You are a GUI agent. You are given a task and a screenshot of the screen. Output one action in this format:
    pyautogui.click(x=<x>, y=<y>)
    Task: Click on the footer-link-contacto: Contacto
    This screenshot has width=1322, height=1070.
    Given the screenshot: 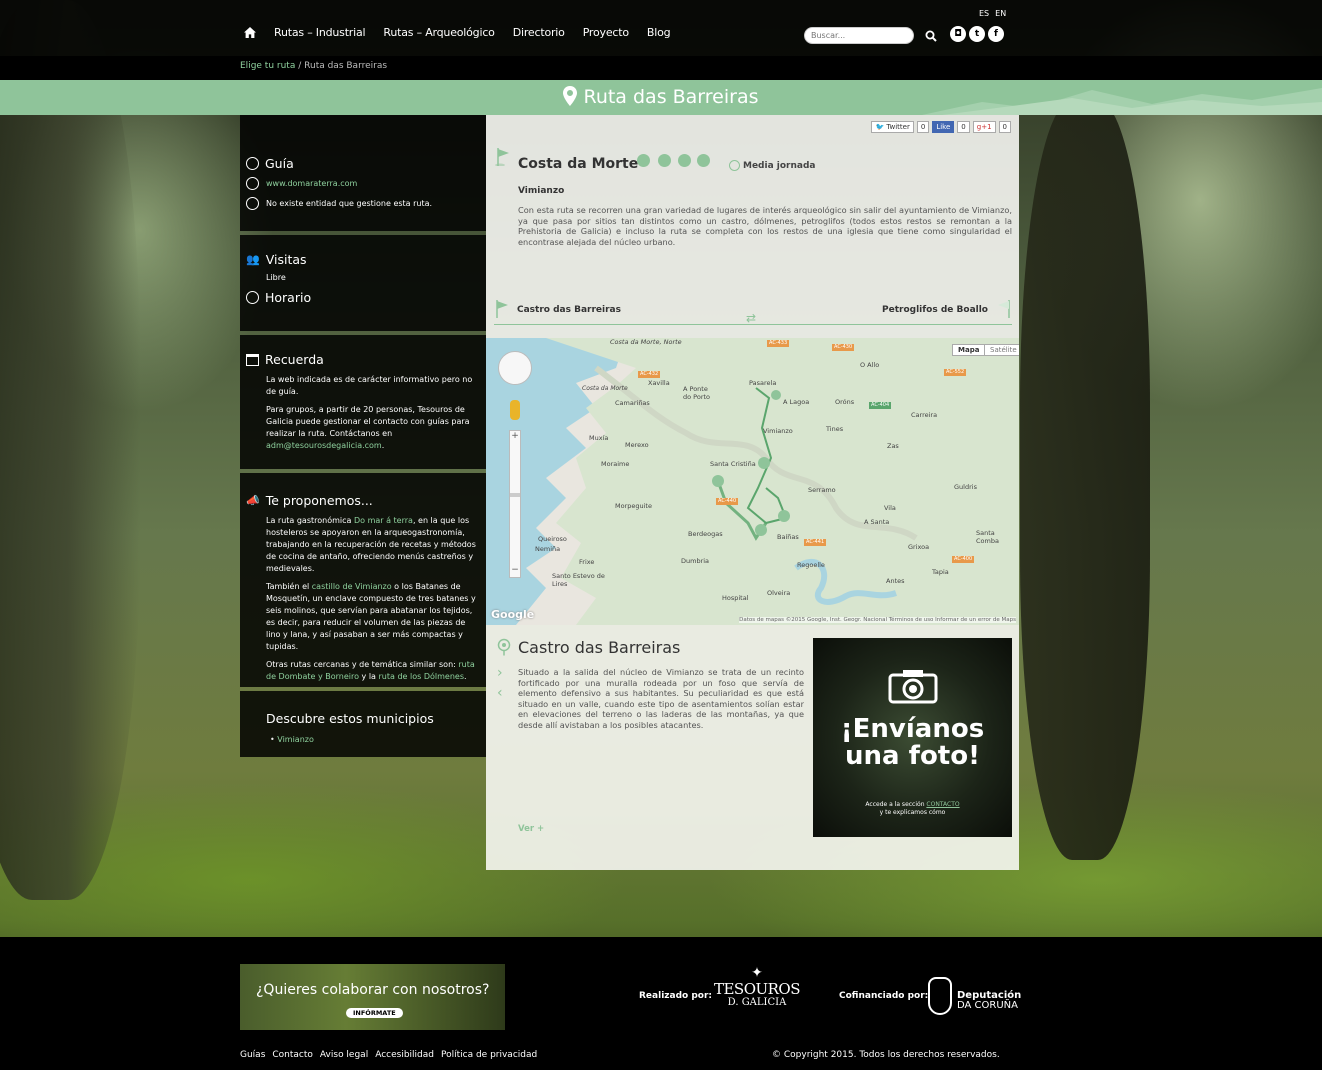 What is the action you would take?
    pyautogui.click(x=292, y=1055)
    